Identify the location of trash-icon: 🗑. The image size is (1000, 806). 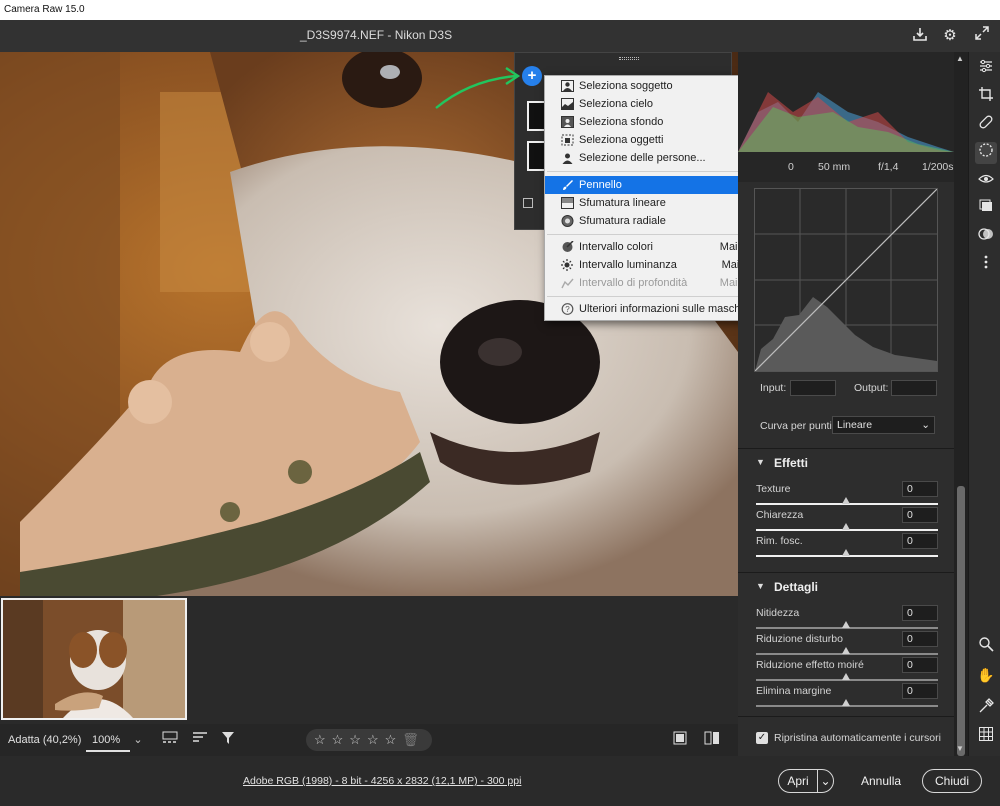
(410, 739).